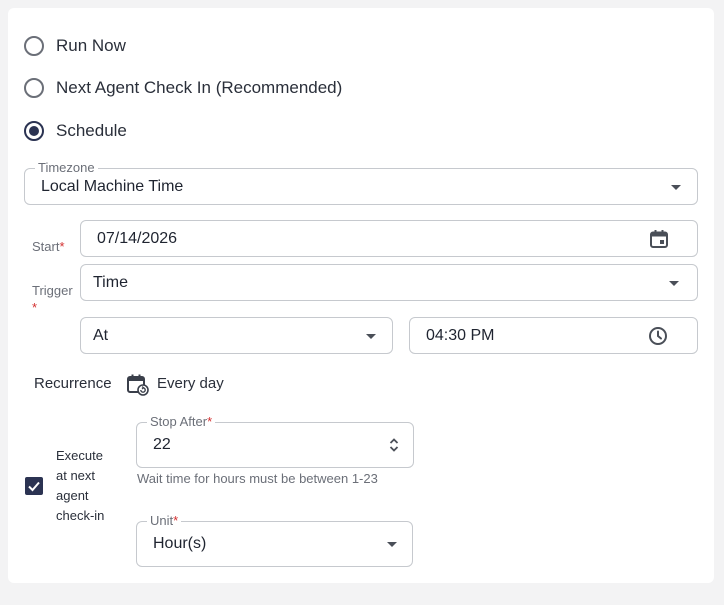 The image size is (724, 605). I want to click on up-down-chevron-icon, so click(394, 447).